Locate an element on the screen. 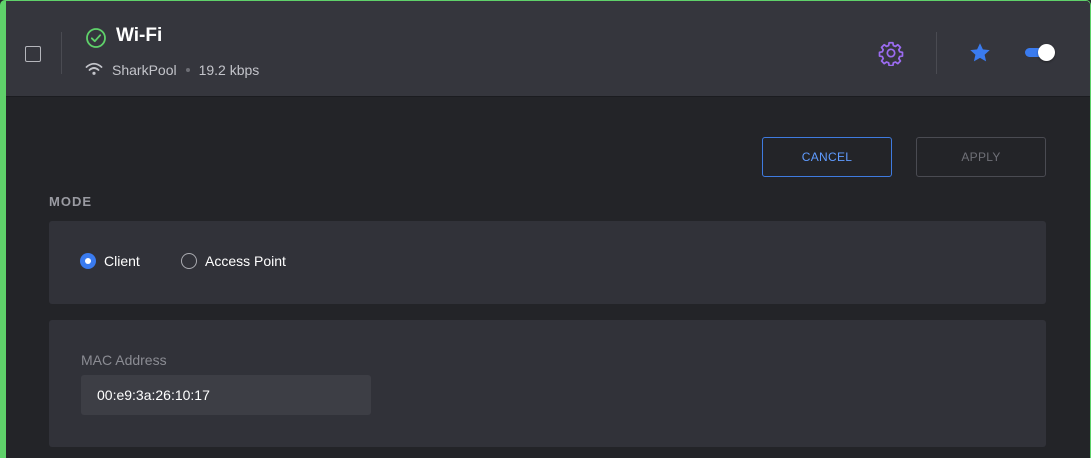 The width and height of the screenshot is (1091, 458). radio-label: Client is located at coordinates (122, 261).